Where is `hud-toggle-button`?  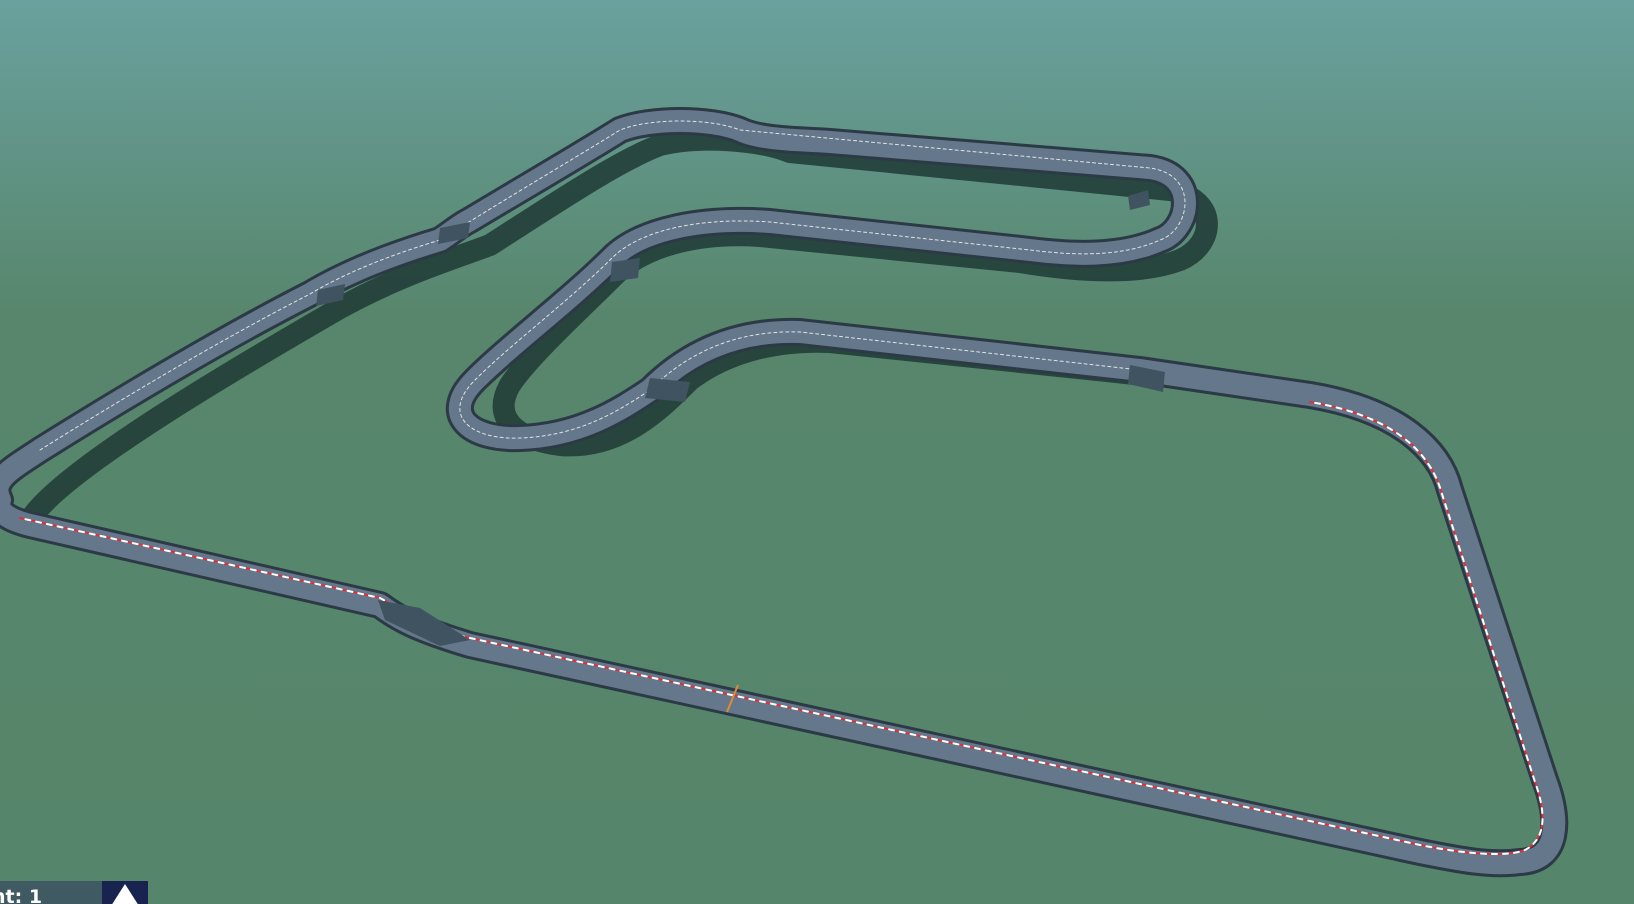
hud-toggle-button is located at coordinates (125, 892).